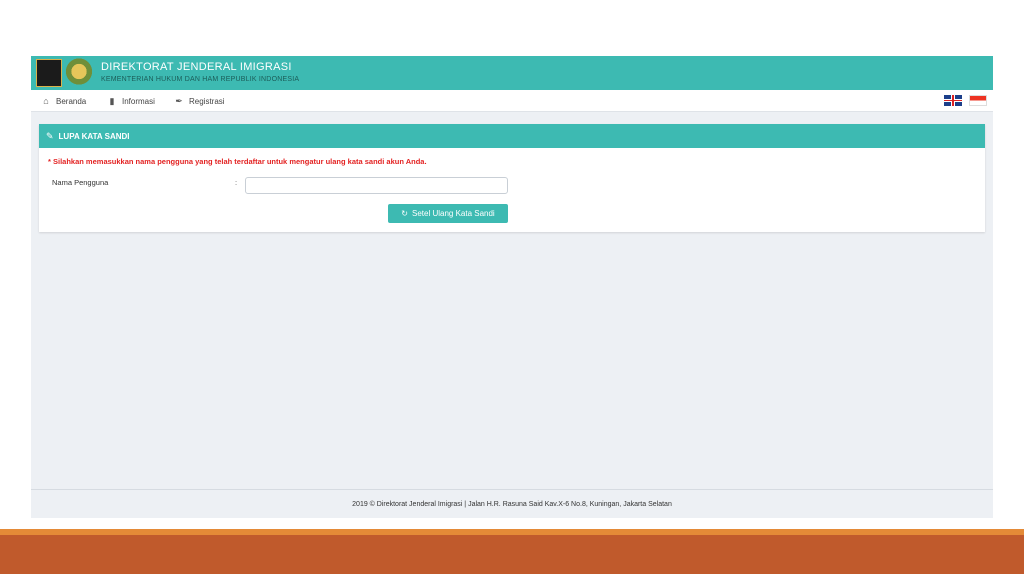 This screenshot has width=1024, height=574. I want to click on home-icon: ⌂, so click(46, 101).